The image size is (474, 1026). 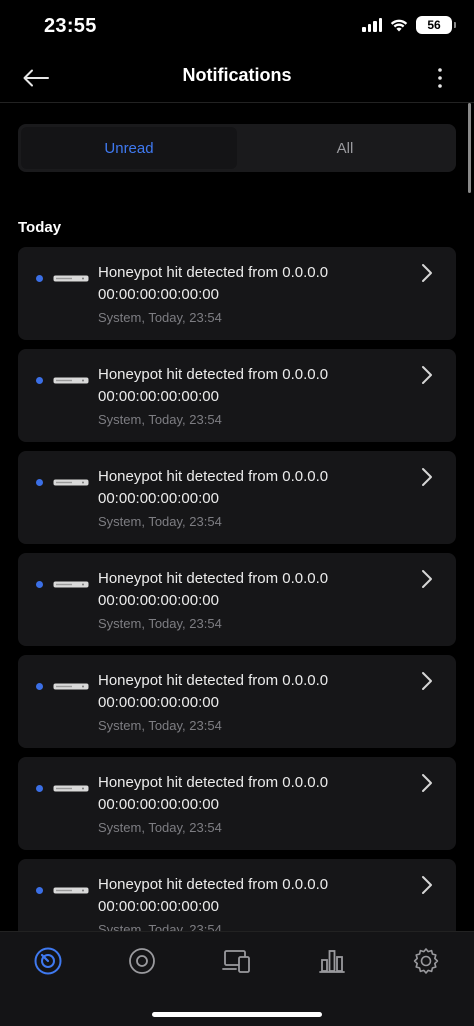 I want to click on status-bar: 23:55 56, so click(x=237, y=27).